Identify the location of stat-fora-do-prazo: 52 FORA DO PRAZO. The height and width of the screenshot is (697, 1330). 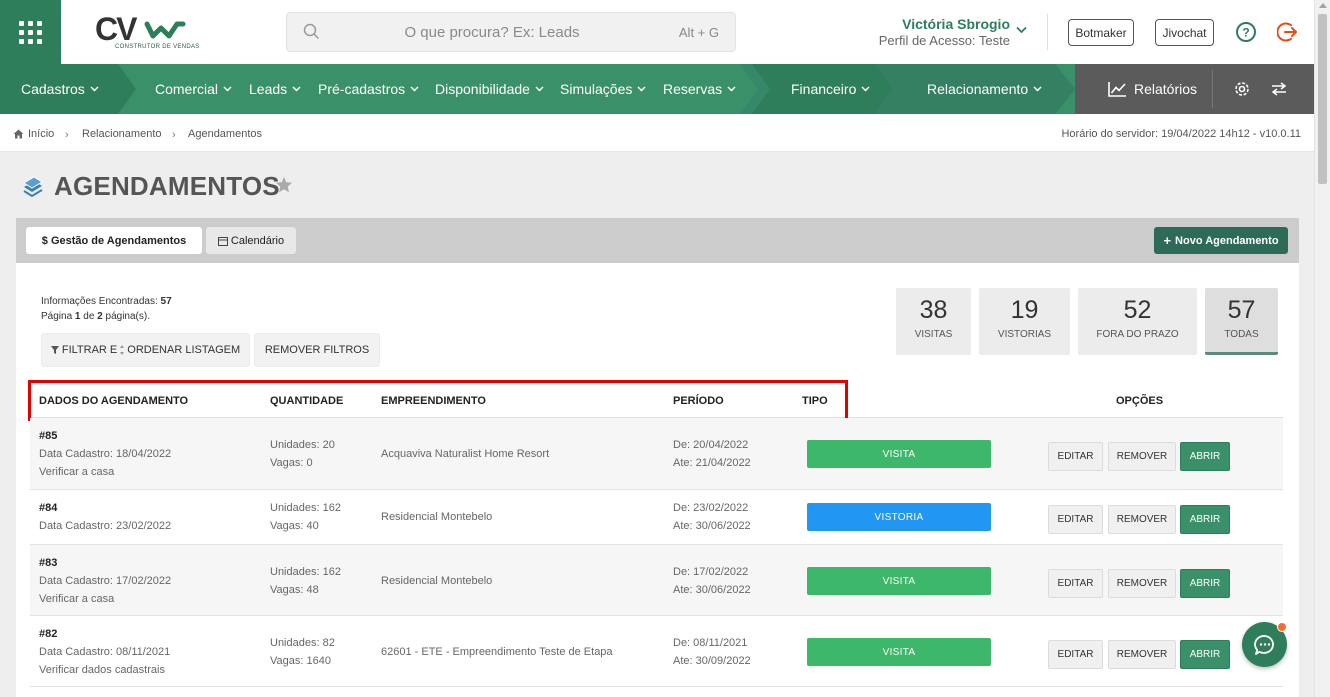
(1137, 321).